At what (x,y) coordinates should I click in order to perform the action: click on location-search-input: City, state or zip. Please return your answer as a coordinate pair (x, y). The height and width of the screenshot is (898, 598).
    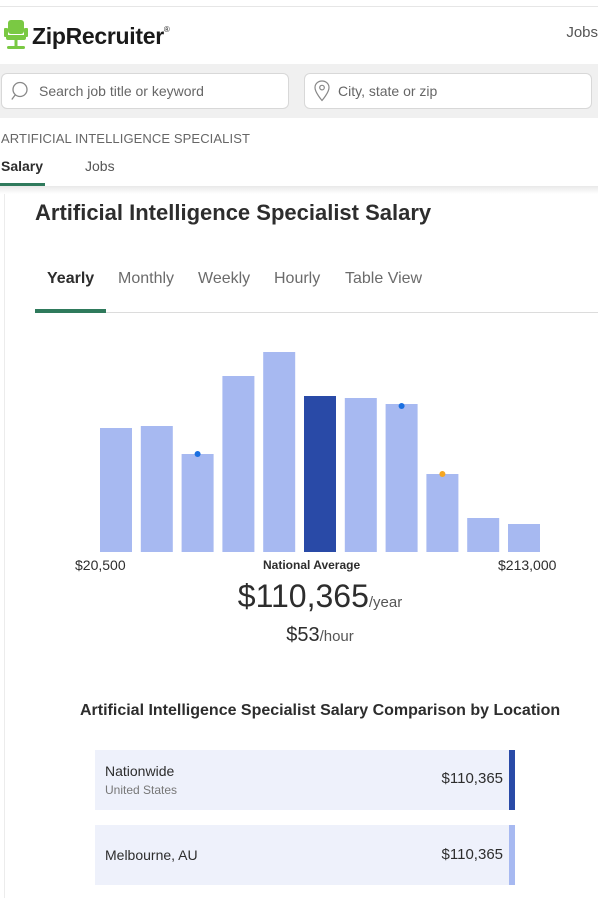
    Looking at the image, I should click on (448, 91).